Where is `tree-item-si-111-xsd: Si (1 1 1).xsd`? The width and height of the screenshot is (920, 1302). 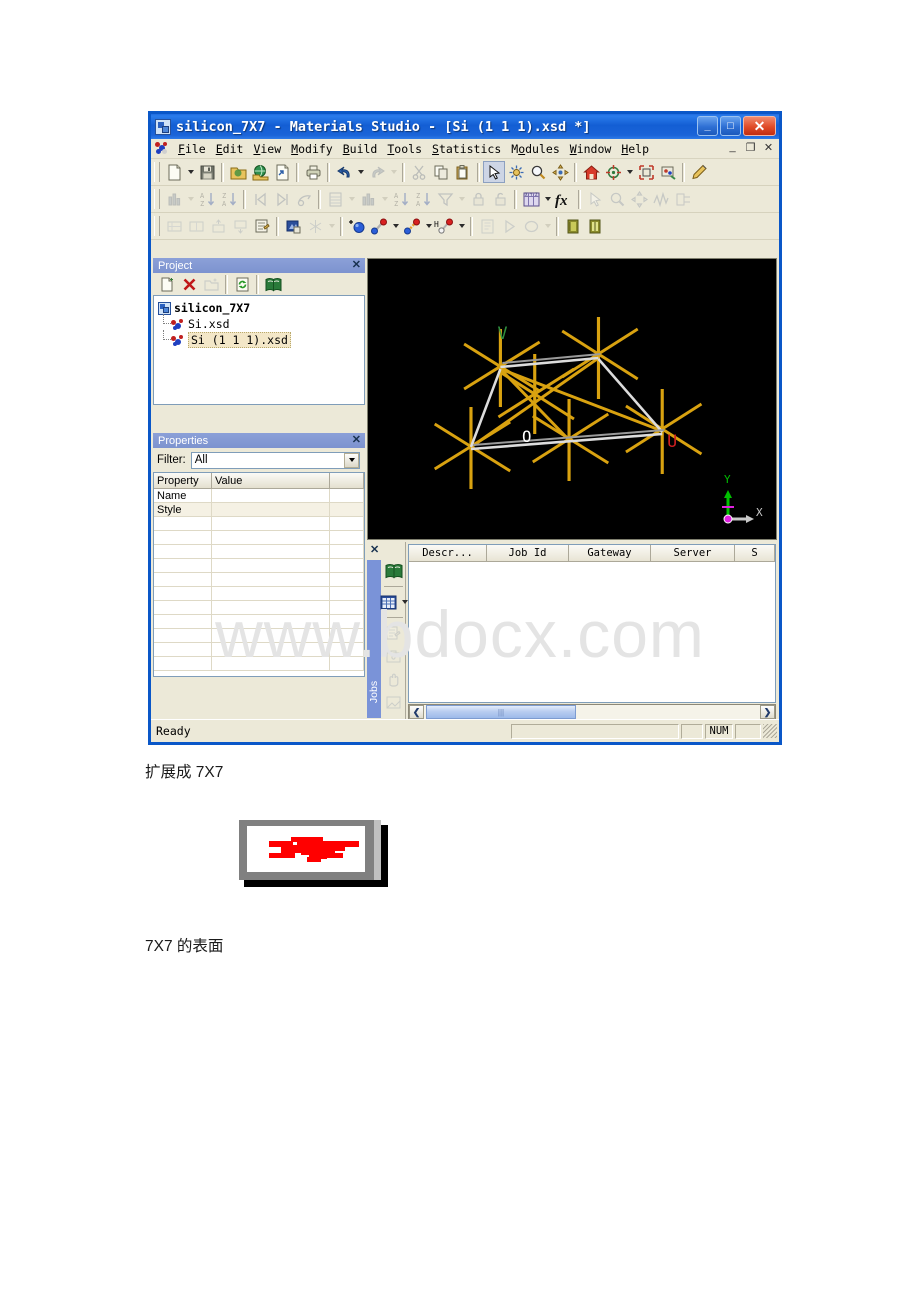 tree-item-si-111-xsd: Si (1 1 1).xsd is located at coordinates (260, 339).